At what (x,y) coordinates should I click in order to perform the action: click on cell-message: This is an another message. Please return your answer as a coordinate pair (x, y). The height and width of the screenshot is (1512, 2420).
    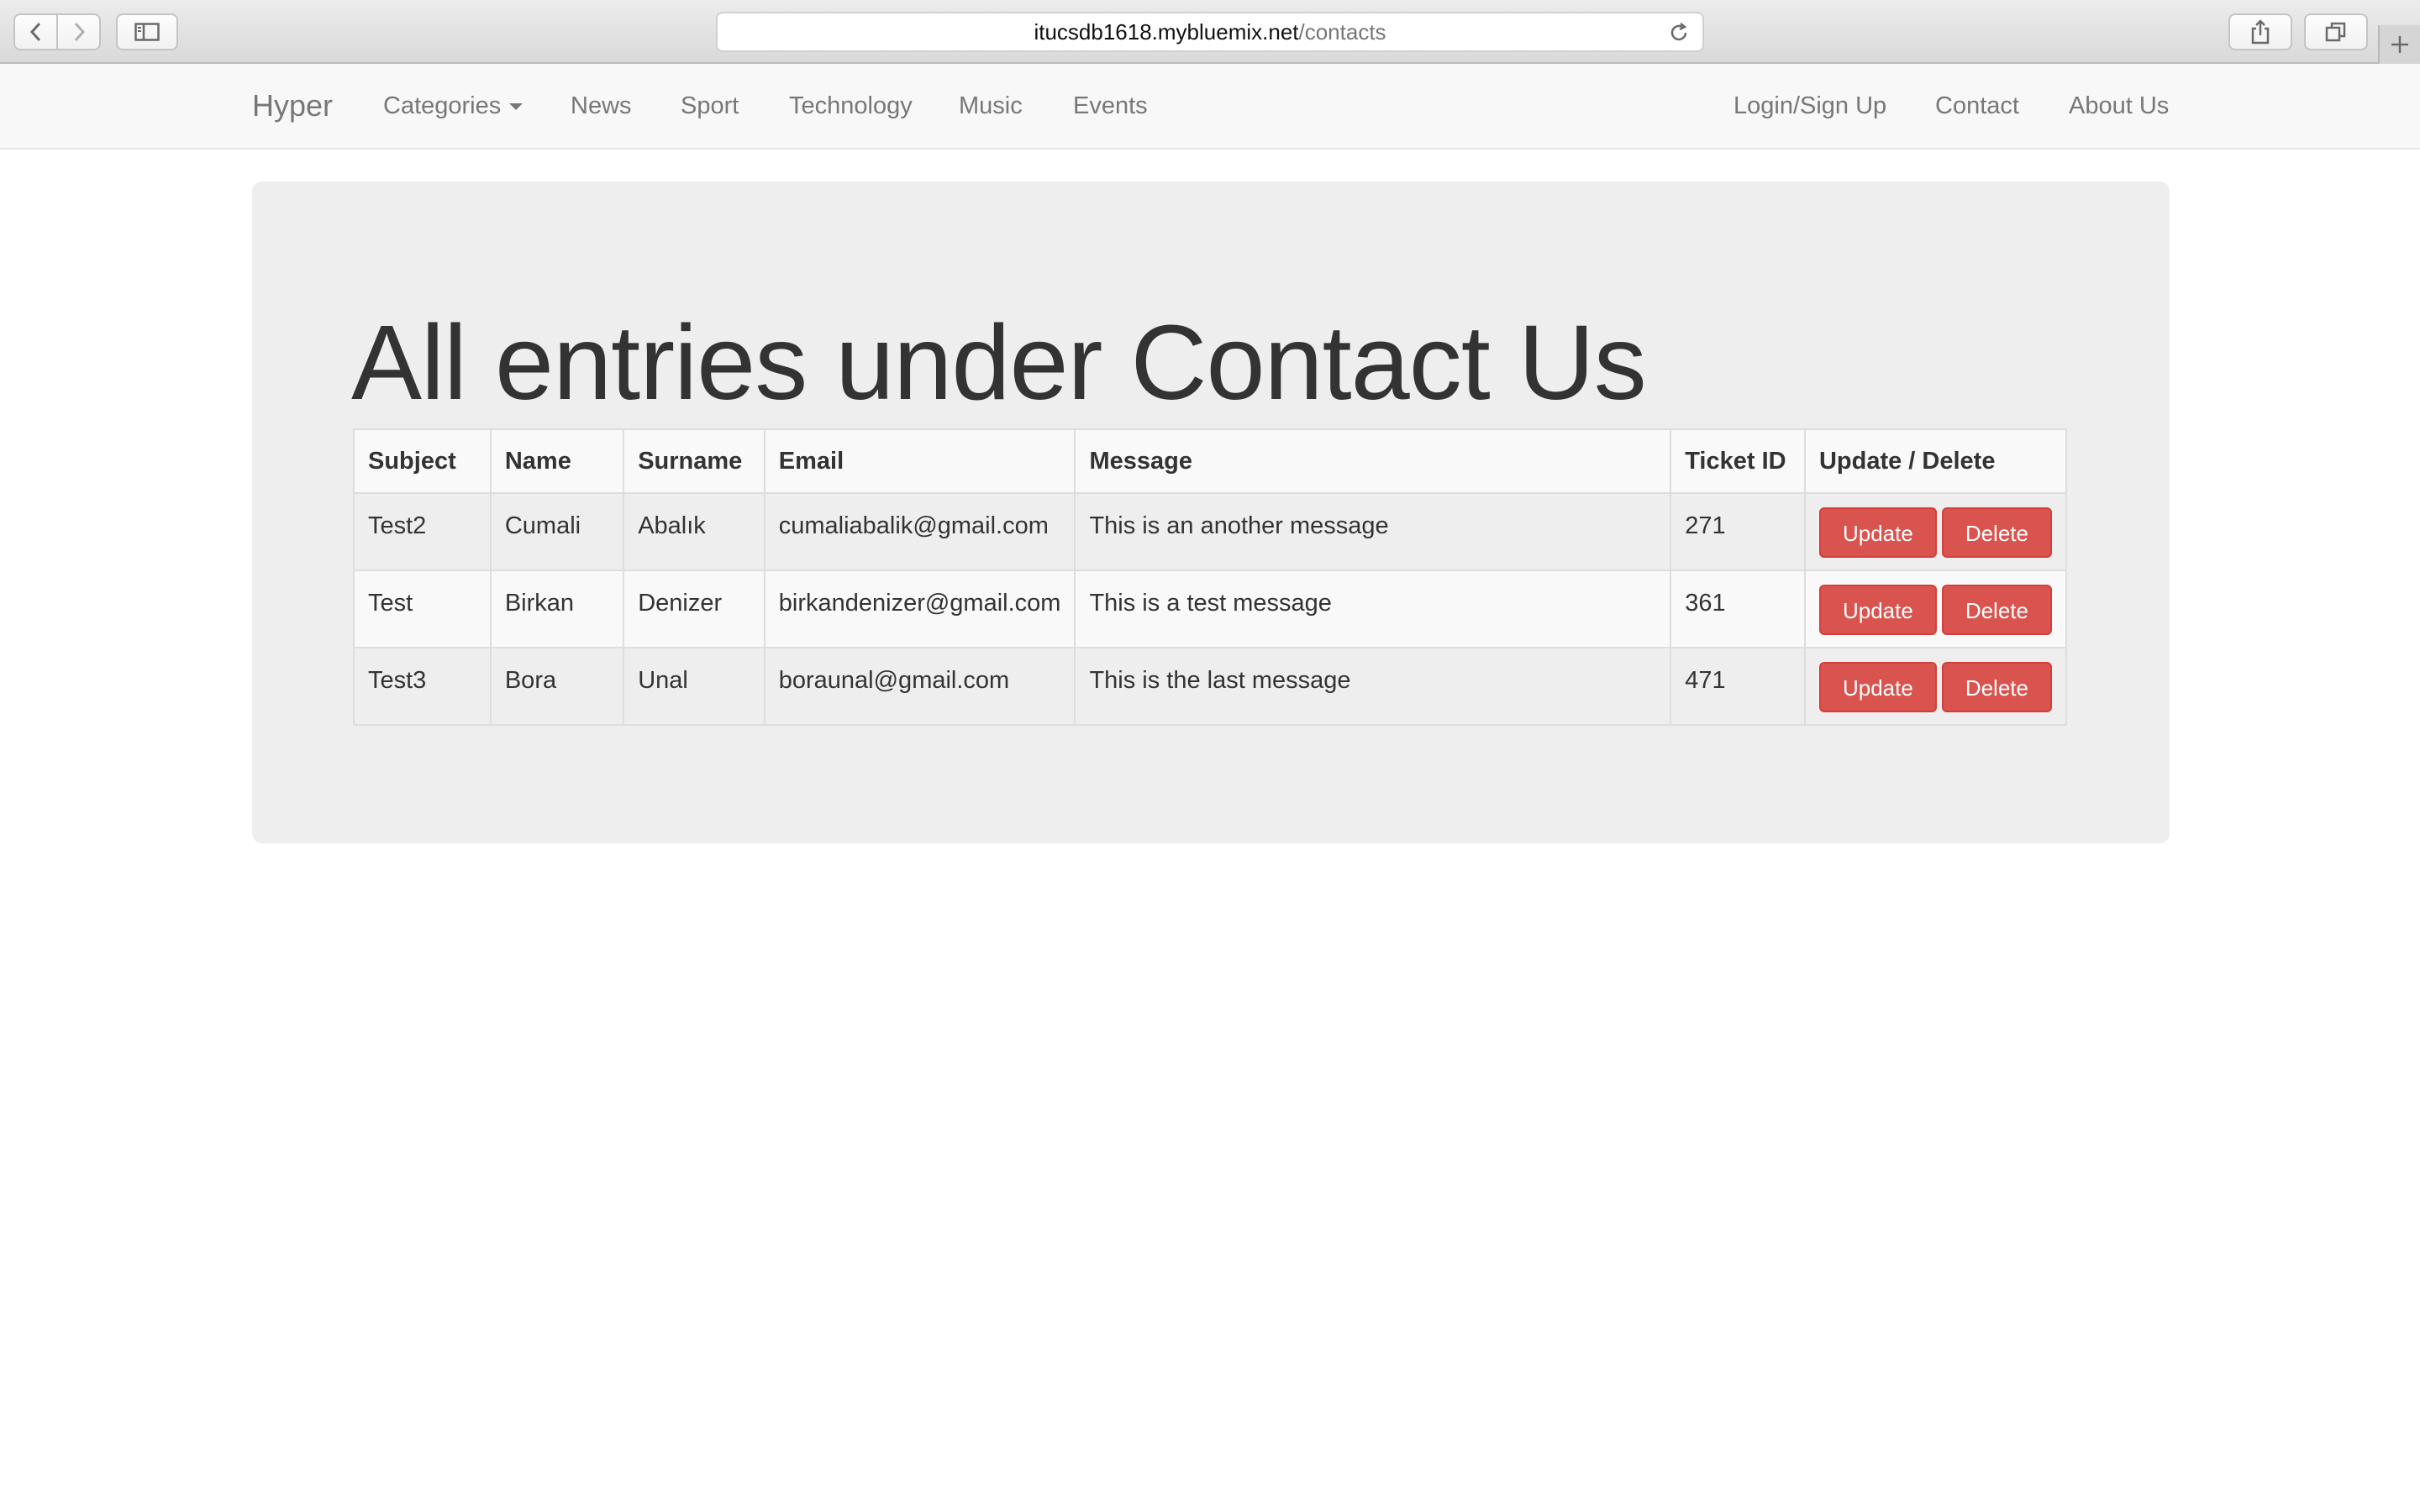
    Looking at the image, I should click on (1373, 531).